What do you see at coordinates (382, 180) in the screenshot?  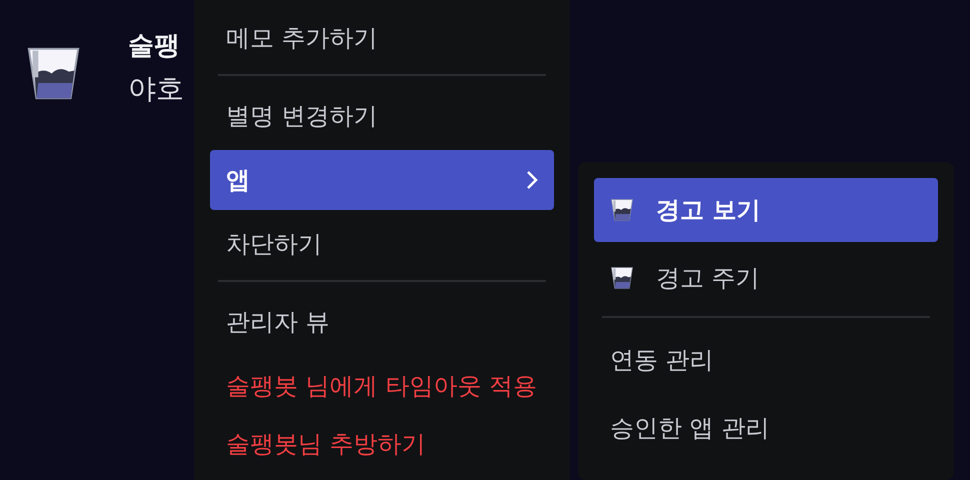 I see `menu-item: 앱` at bounding box center [382, 180].